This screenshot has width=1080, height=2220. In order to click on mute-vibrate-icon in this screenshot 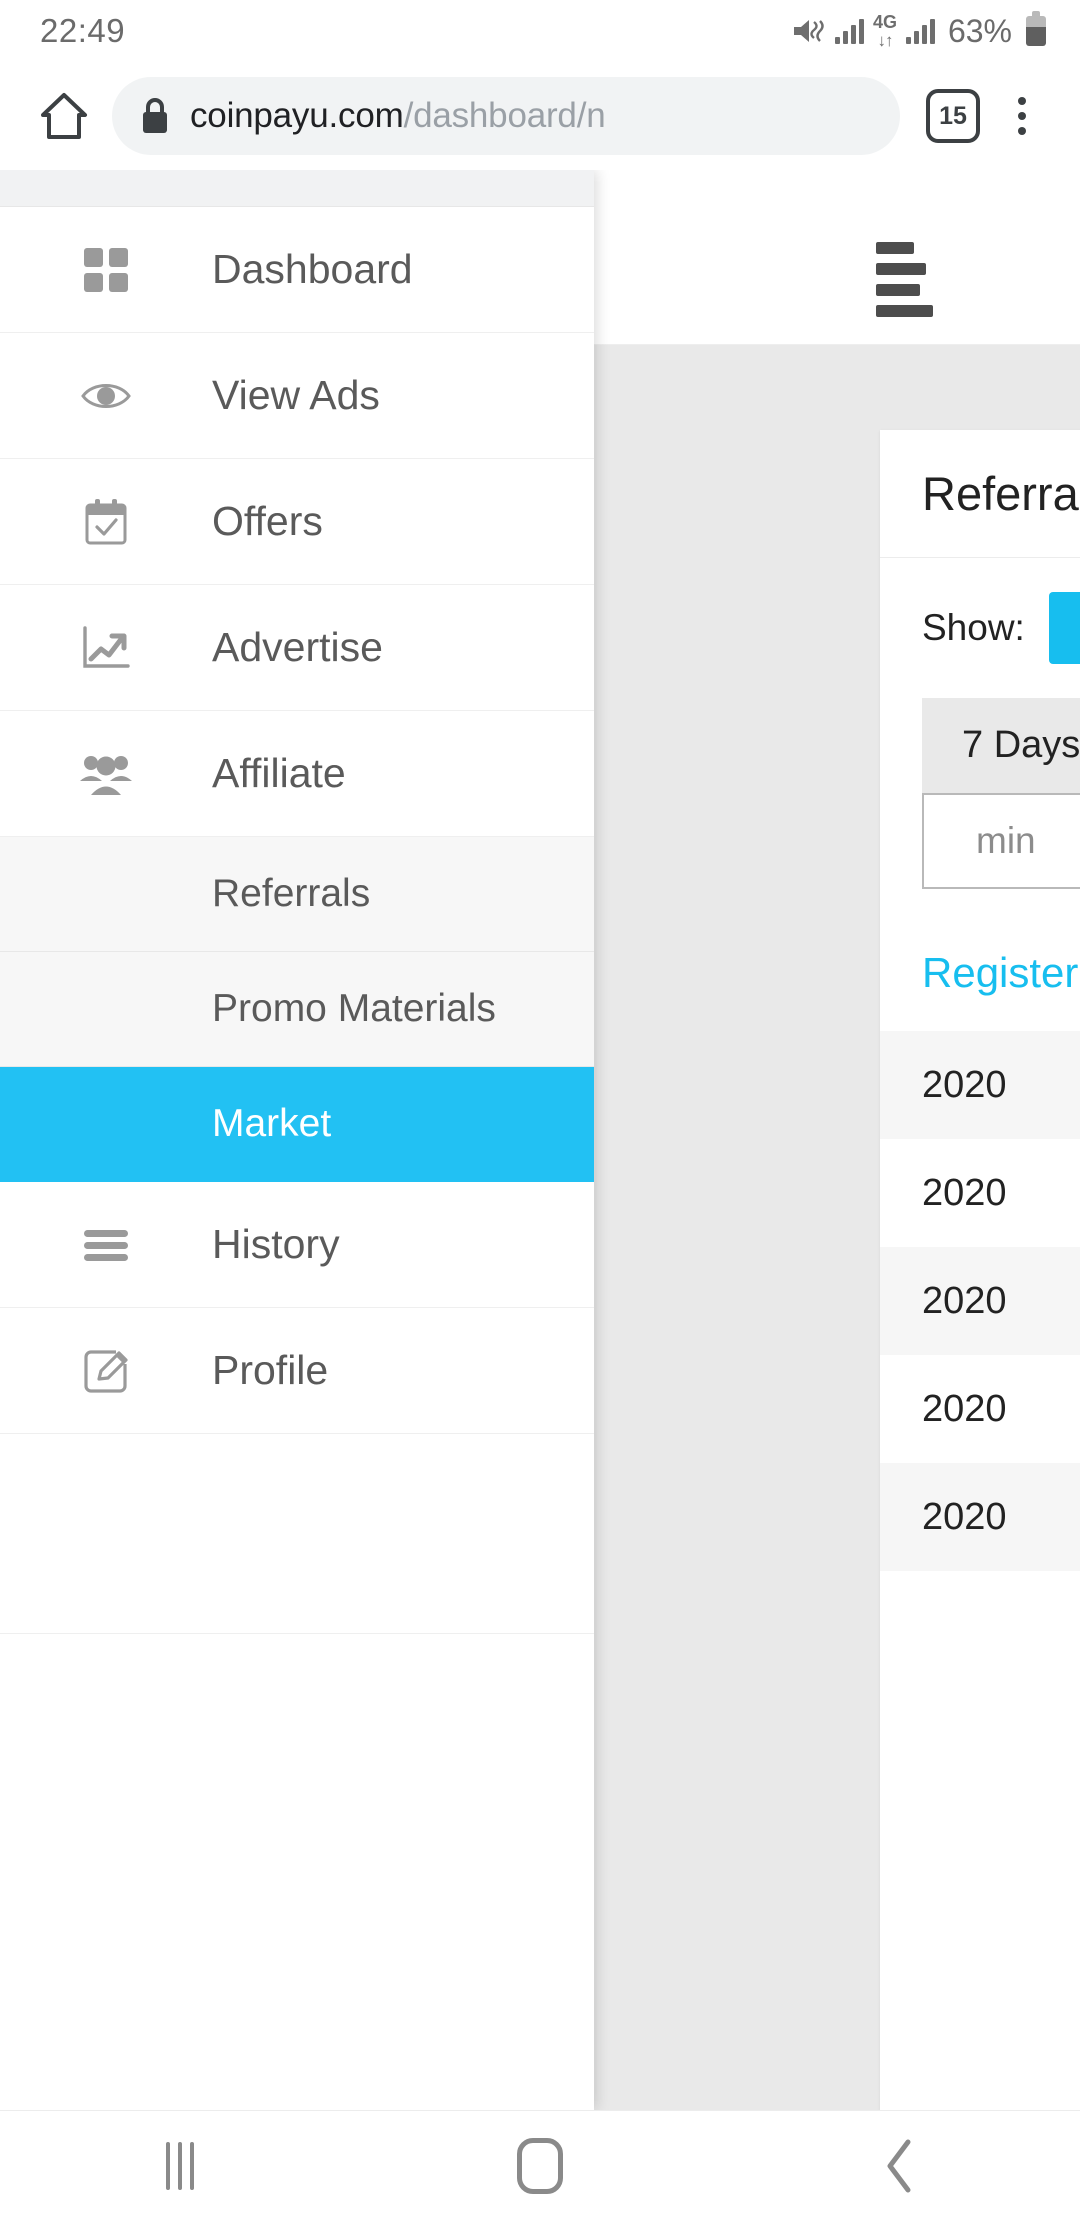, I will do `click(809, 31)`.